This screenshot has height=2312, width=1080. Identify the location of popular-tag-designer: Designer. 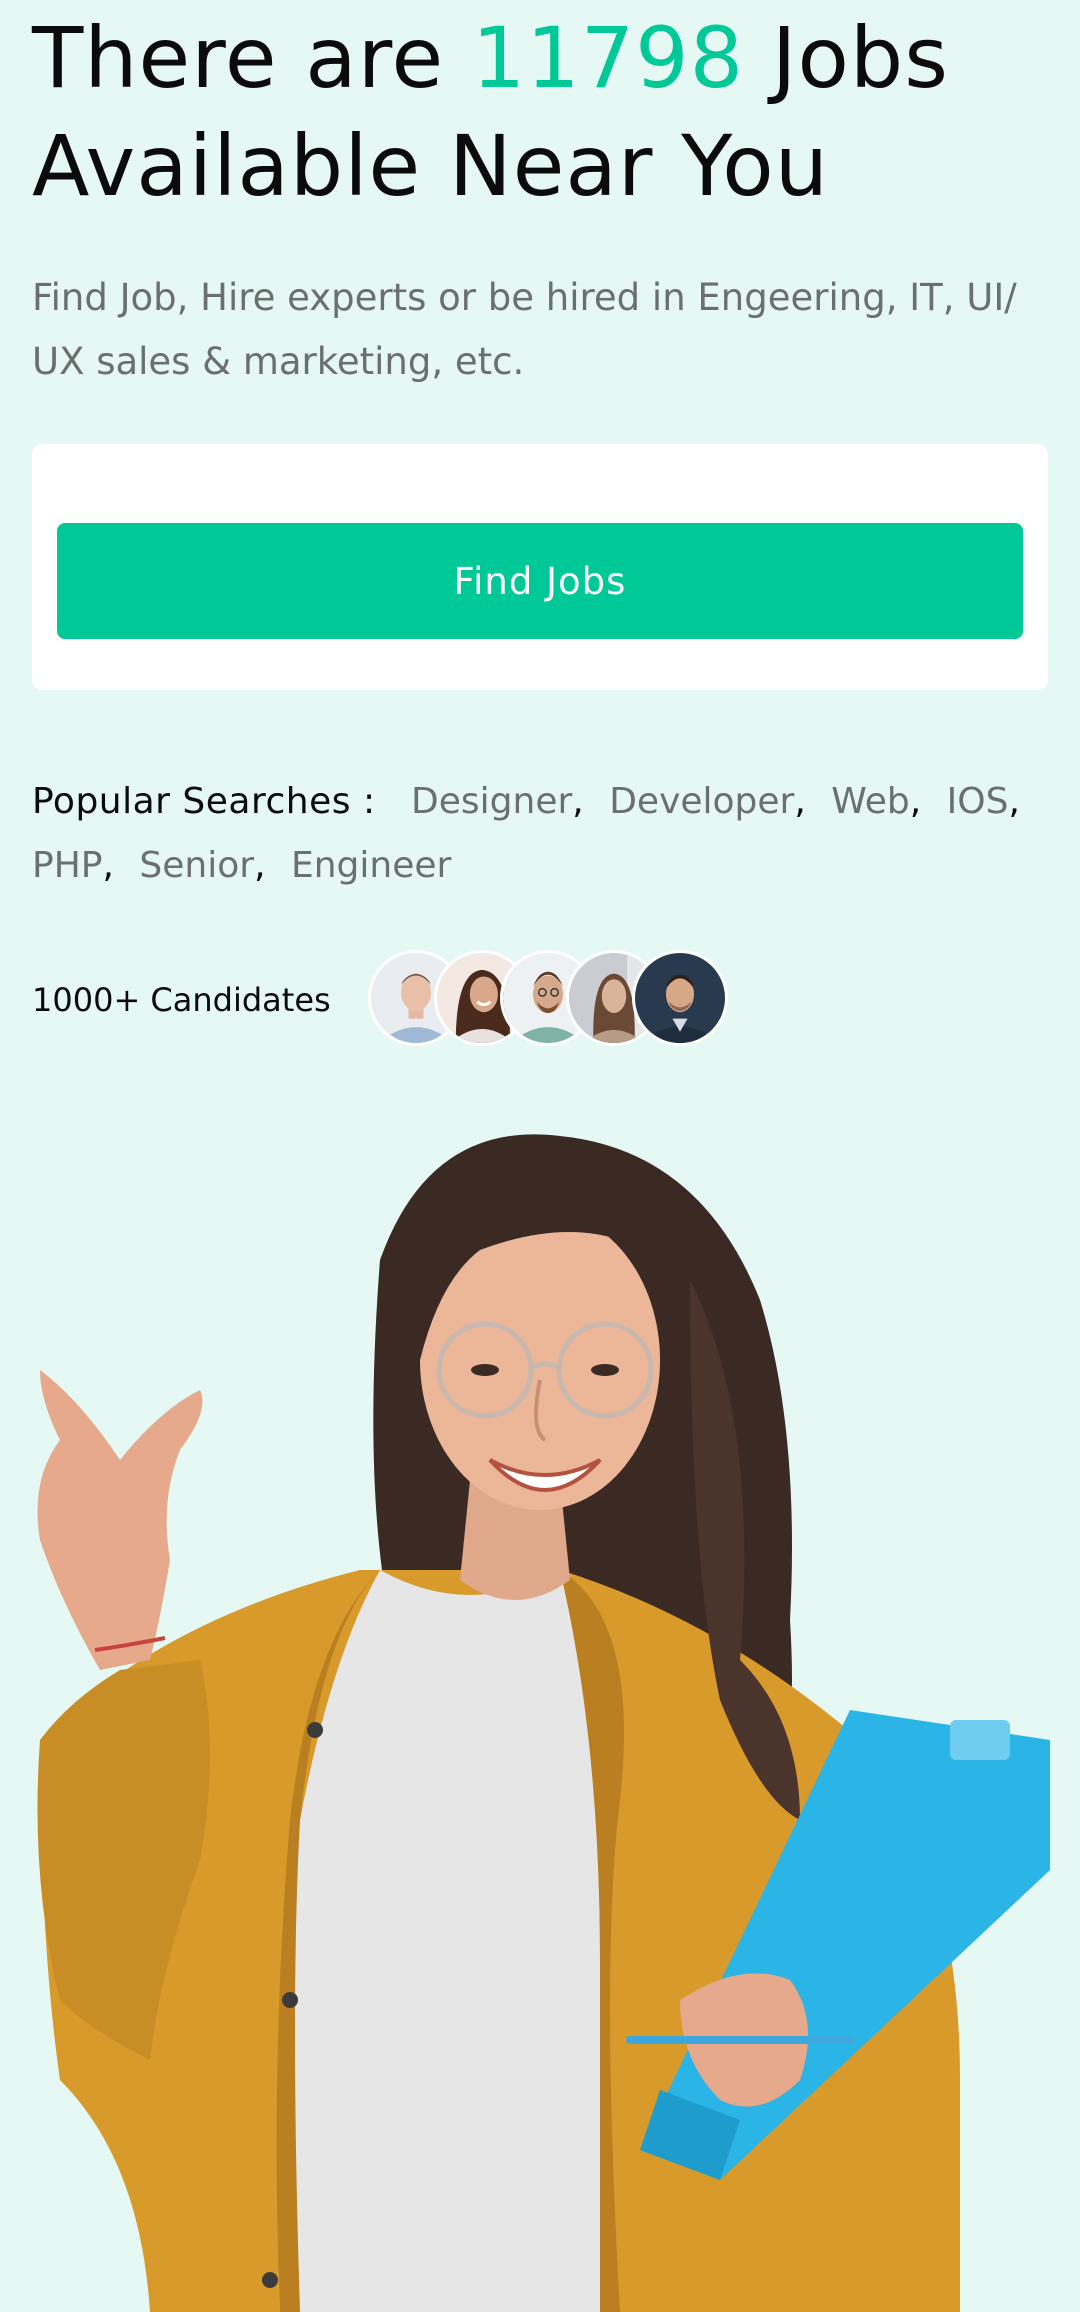
(491, 801).